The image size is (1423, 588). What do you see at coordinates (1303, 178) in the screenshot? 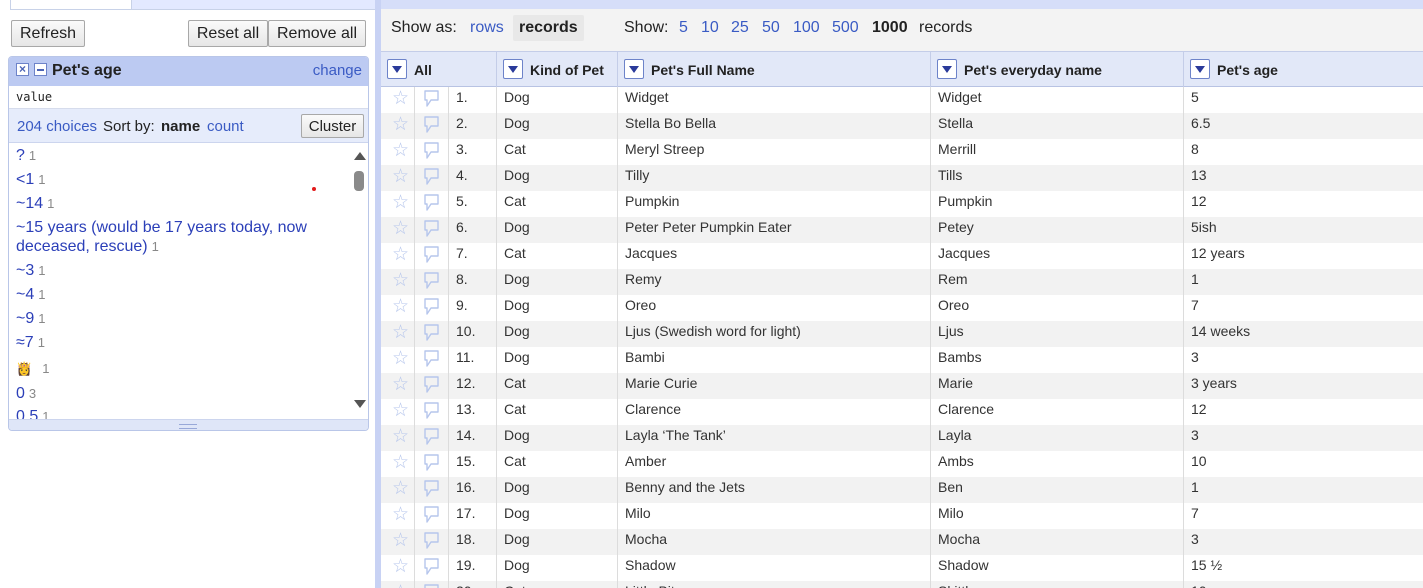
I see `cell-age: 13` at bounding box center [1303, 178].